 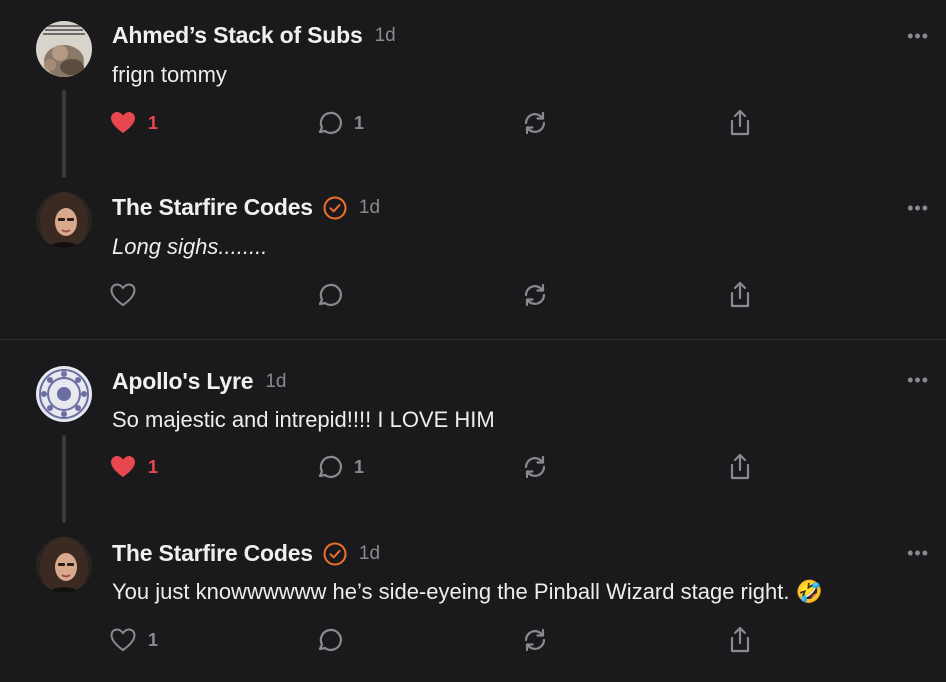 I want to click on action-bar: 1, so click(x=473, y=640).